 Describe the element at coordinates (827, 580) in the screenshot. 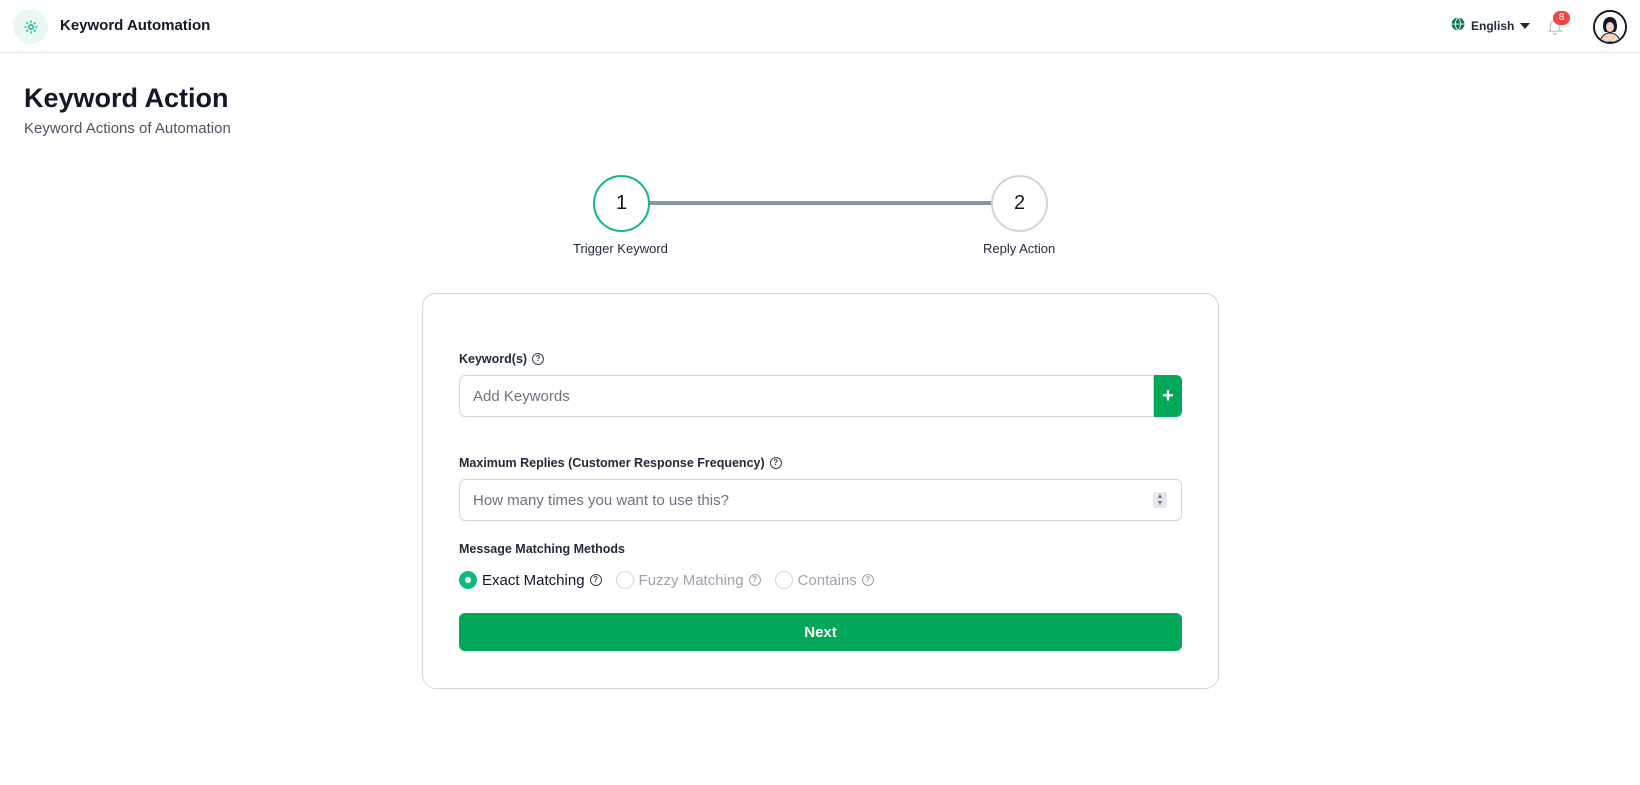

I see `radio-label-contains: Contains` at that location.